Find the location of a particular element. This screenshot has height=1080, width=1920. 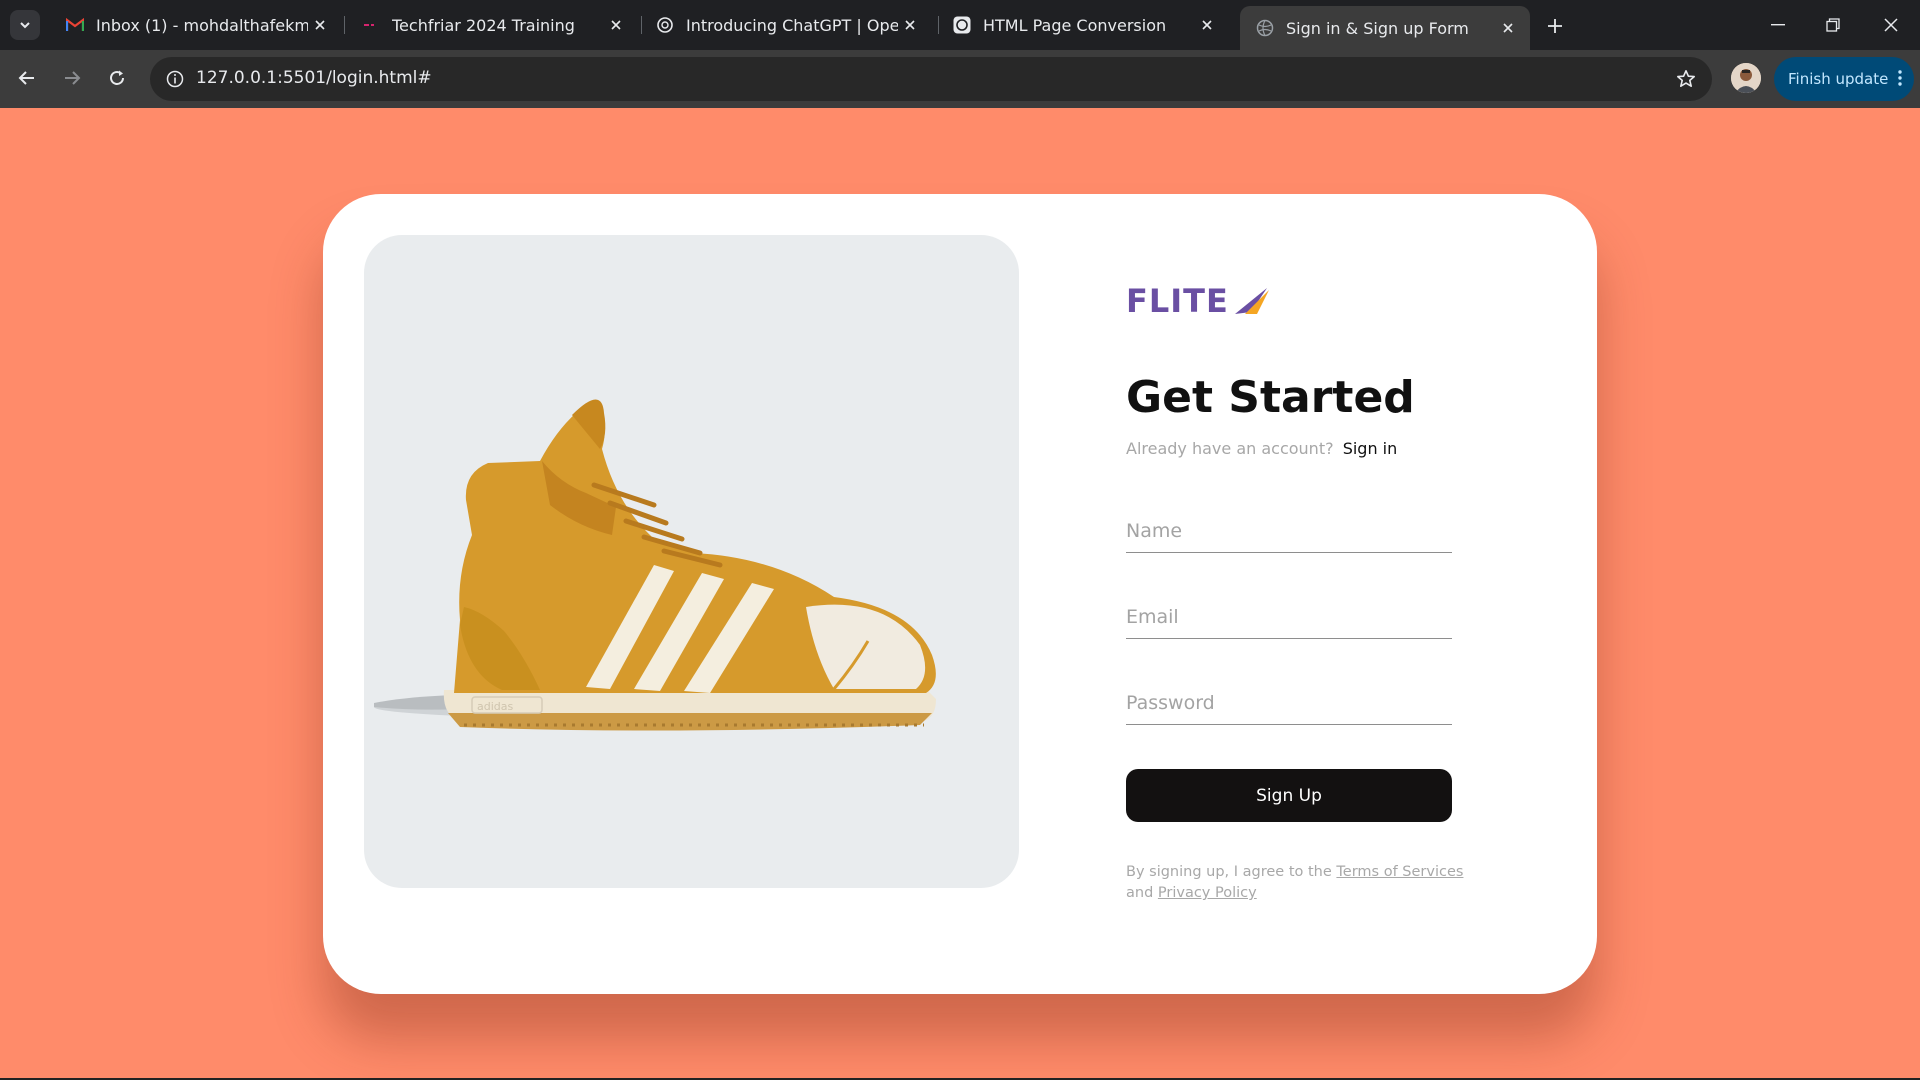

tab-label: Inbox (1) - mohdalthafekm@gmail.com is located at coordinates (202, 25).